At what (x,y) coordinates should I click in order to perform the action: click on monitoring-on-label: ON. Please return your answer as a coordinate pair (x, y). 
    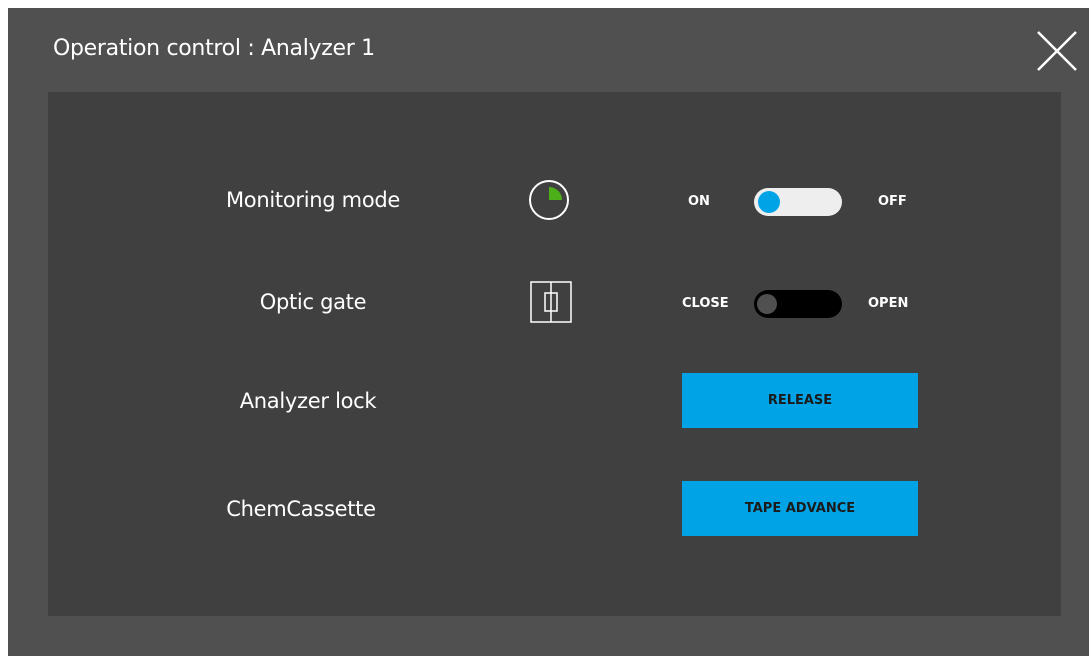
    Looking at the image, I should click on (699, 201).